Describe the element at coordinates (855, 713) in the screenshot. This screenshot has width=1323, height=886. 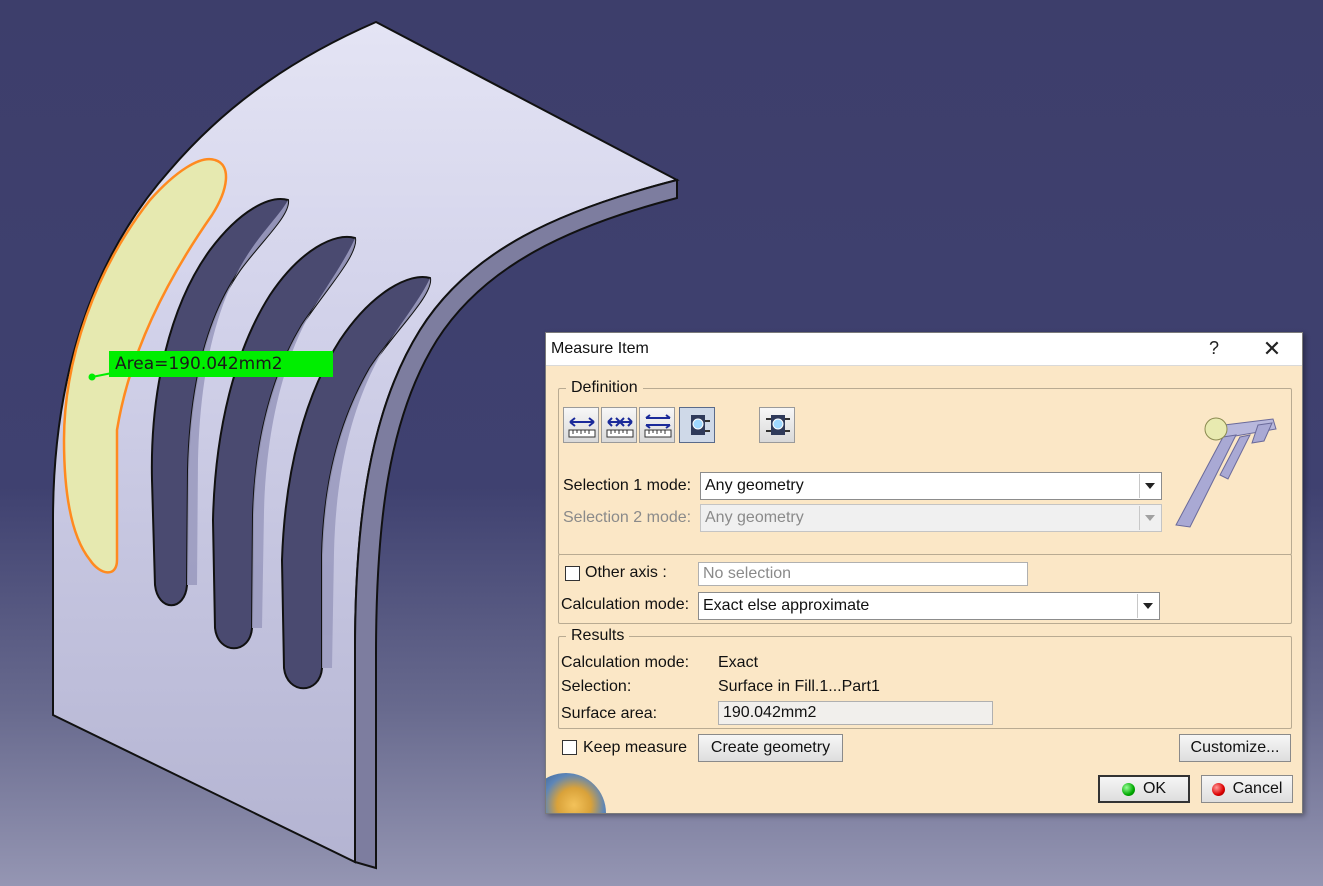
I see `surface-area-field: 190.042mm2` at that location.